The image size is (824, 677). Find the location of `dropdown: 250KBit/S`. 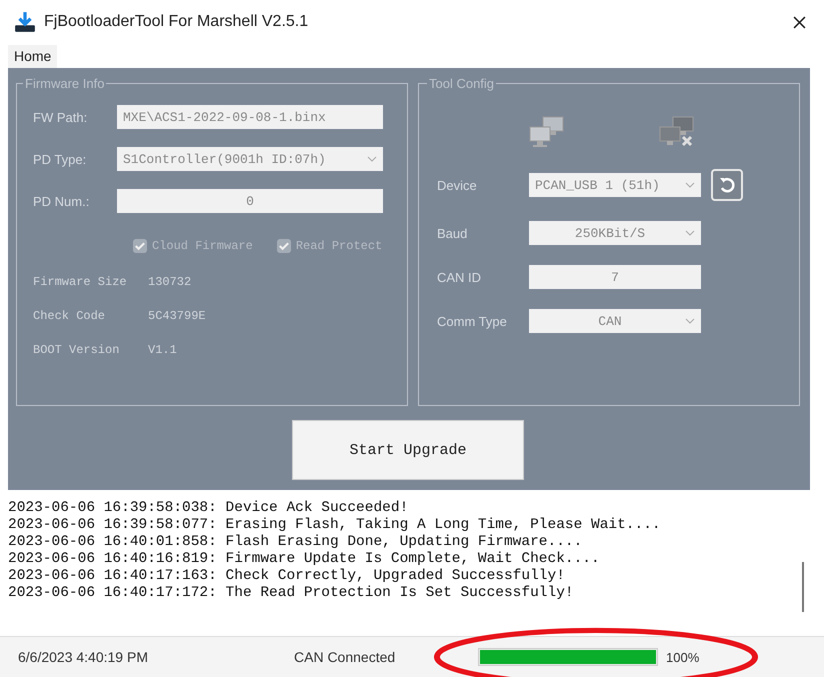

dropdown: 250KBit/S is located at coordinates (615, 233).